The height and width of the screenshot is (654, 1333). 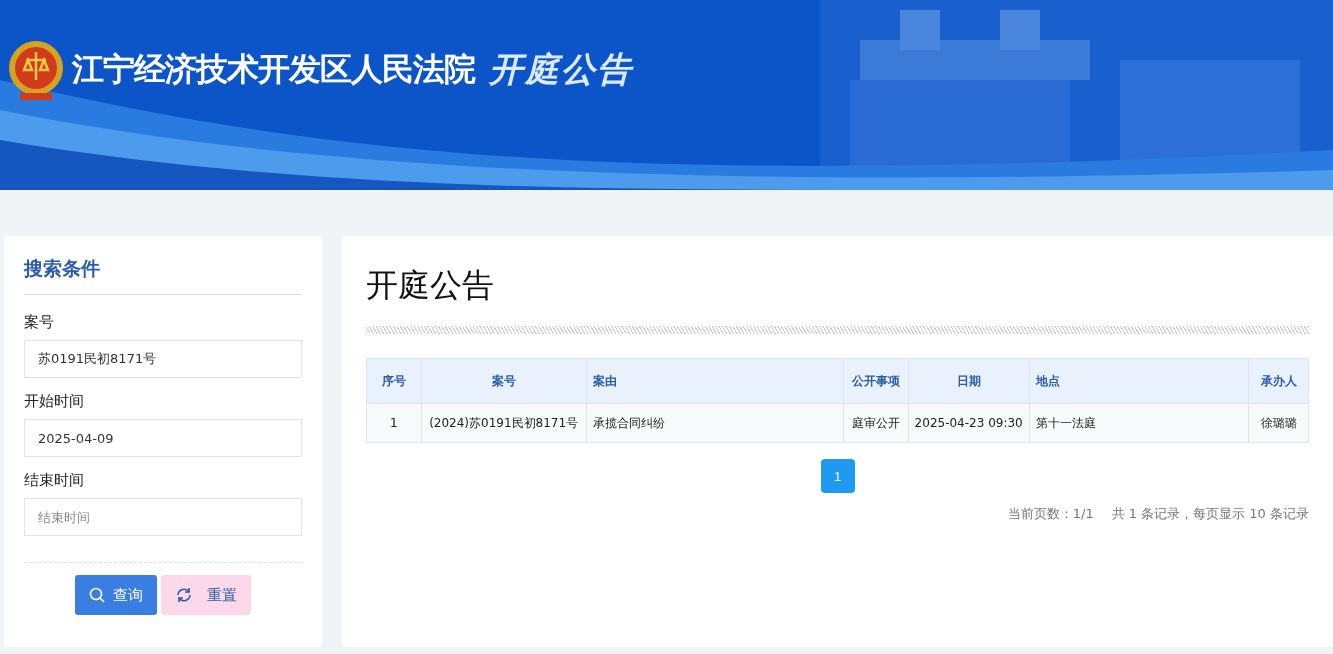 I want to click on input-field: 2025-04-09, so click(x=163, y=438).